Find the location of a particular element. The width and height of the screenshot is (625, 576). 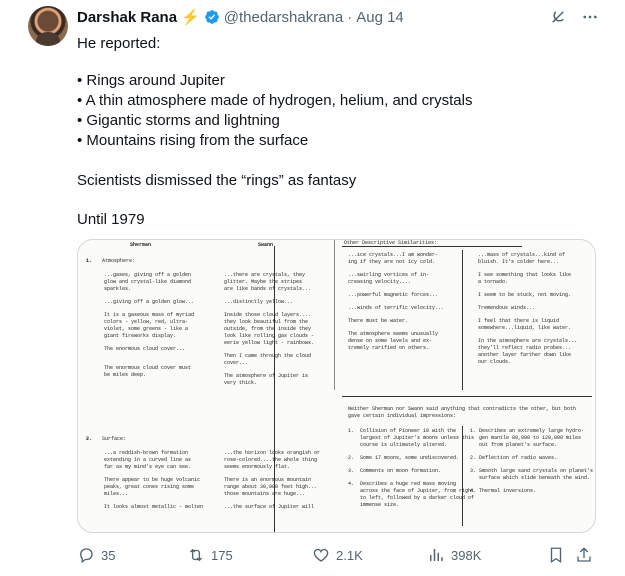

column-header: Swann is located at coordinates (266, 245).